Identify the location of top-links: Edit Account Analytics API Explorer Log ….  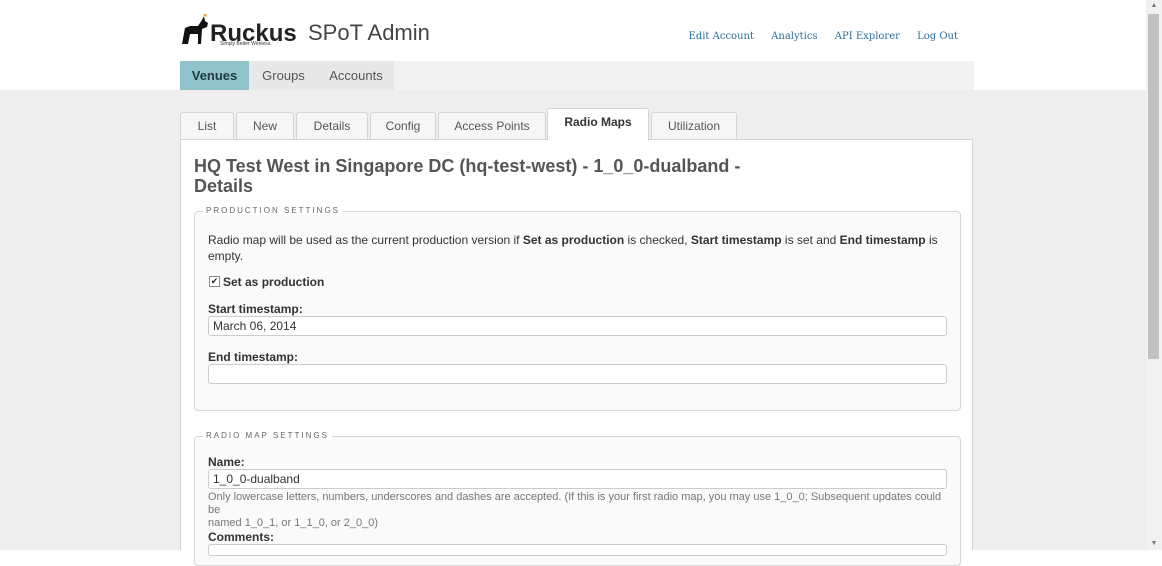
(816, 36).